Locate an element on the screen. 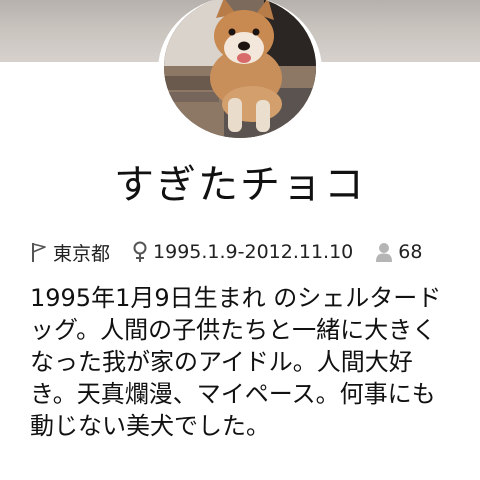 The image size is (480, 480). followers-count: 68 is located at coordinates (410, 252).